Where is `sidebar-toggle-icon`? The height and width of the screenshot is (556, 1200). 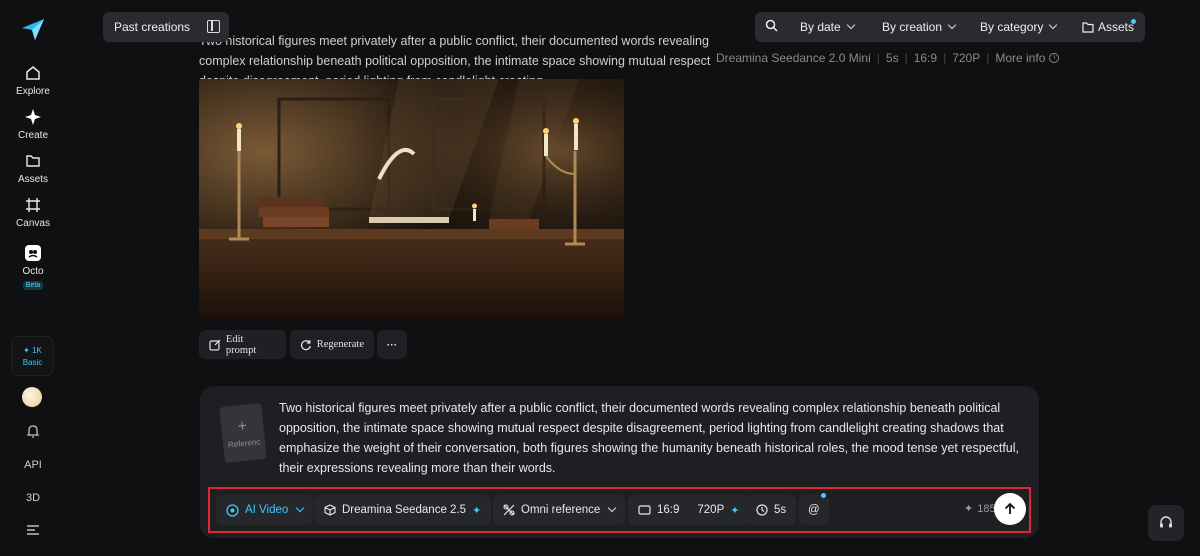
sidebar-toggle-icon is located at coordinates (213, 26).